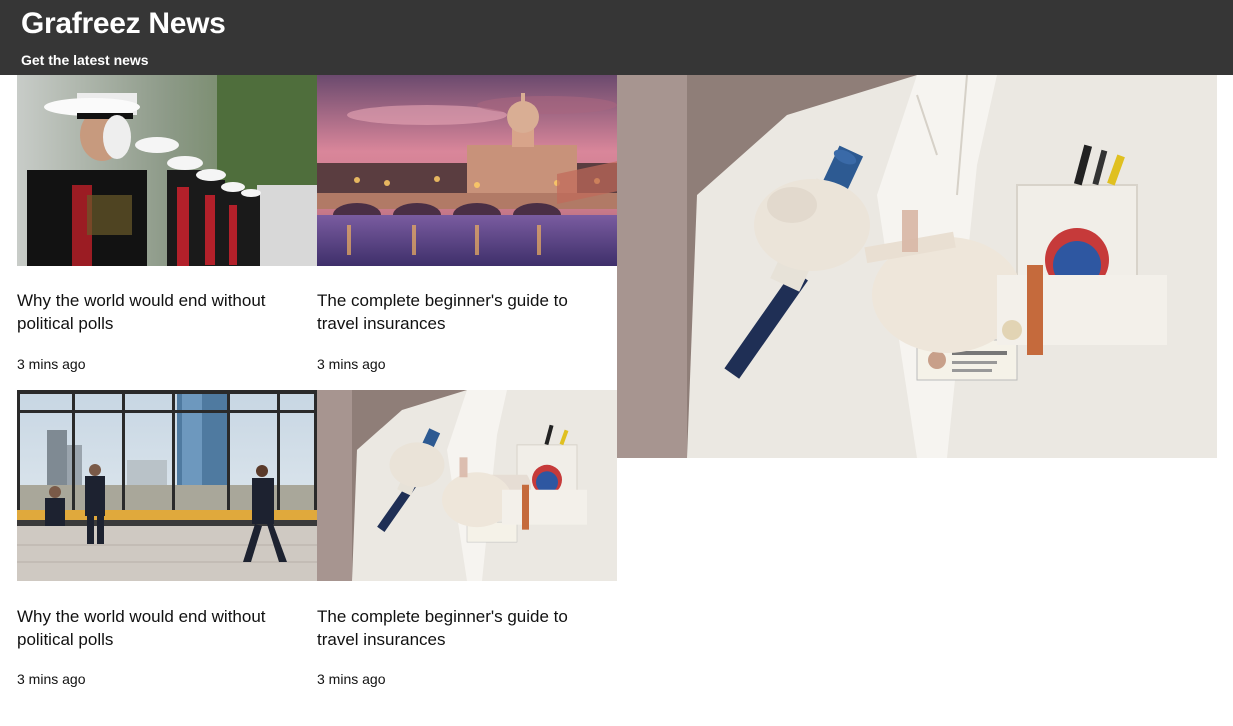 This screenshot has height=726, width=1233. I want to click on article-image-lab, so click(467, 485).